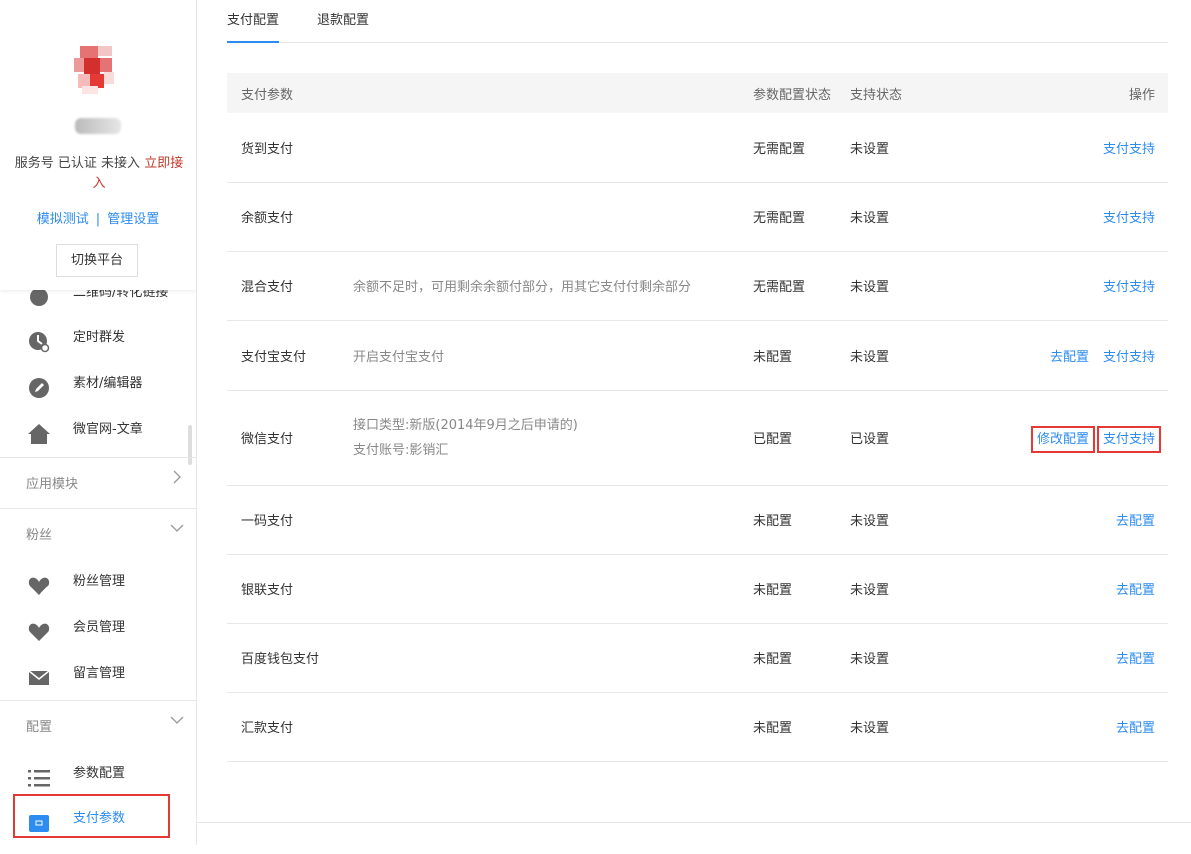 The width and height of the screenshot is (1191, 854). I want to click on payment-desc-line: 接口类型:新版(2014年9月之后申请的), so click(465, 425).